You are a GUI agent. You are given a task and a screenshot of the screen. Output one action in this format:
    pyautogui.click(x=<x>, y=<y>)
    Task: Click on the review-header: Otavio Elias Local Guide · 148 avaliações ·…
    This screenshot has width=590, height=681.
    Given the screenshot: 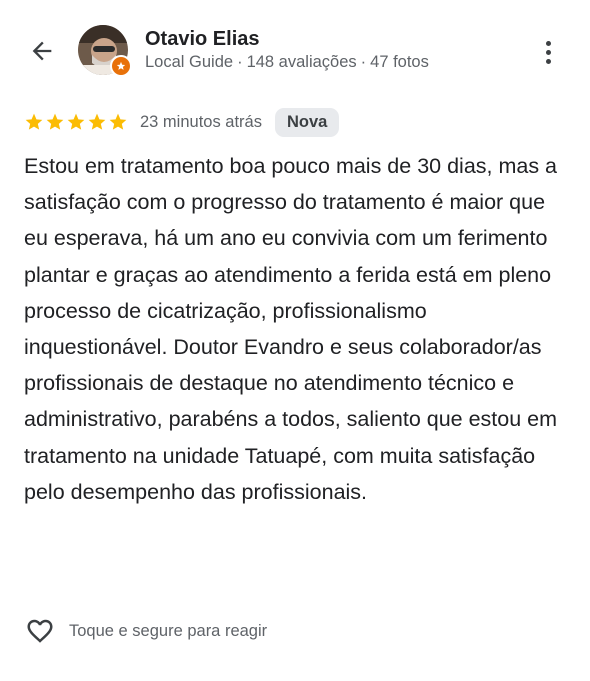 What is the action you would take?
    pyautogui.click(x=295, y=50)
    